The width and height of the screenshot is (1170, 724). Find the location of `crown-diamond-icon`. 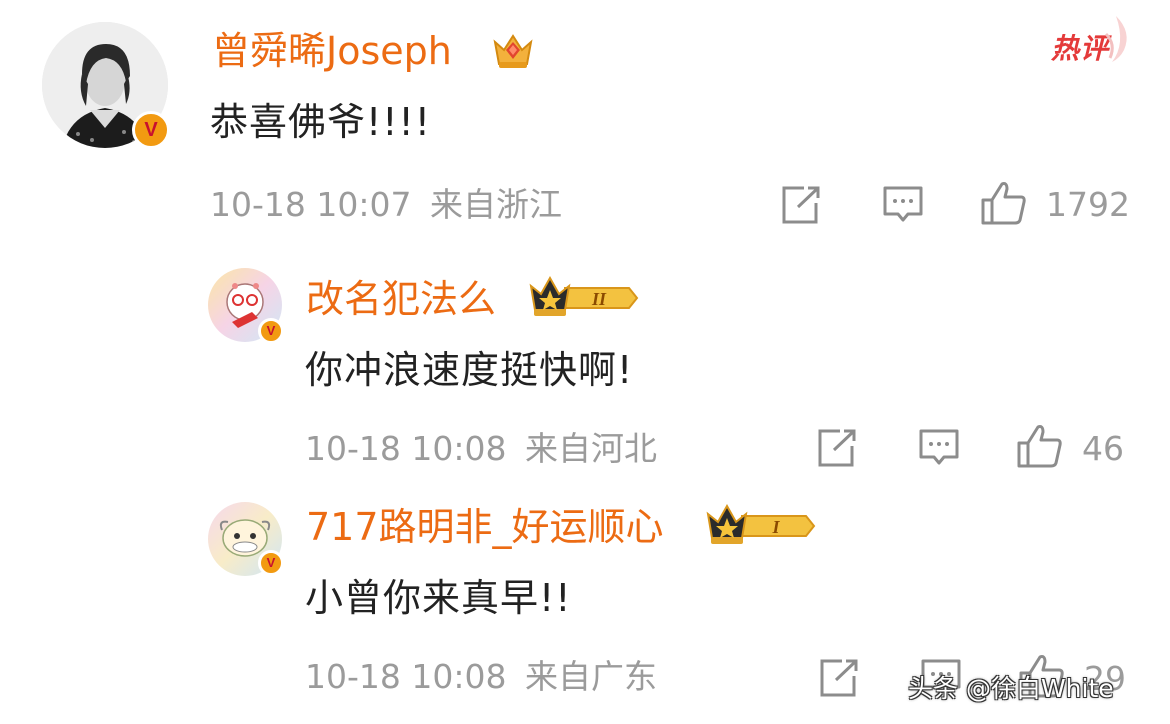

crown-diamond-icon is located at coordinates (513, 51).